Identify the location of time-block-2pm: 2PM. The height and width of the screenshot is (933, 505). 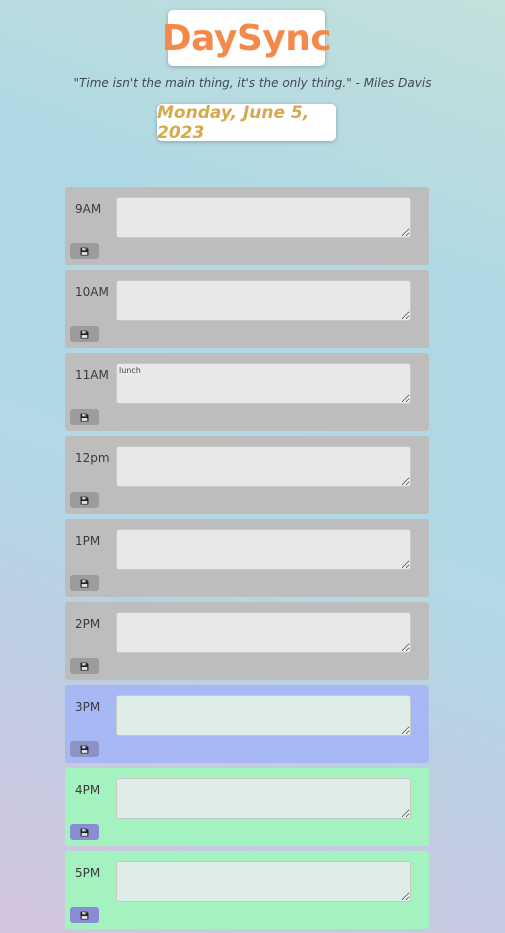
(247, 641).